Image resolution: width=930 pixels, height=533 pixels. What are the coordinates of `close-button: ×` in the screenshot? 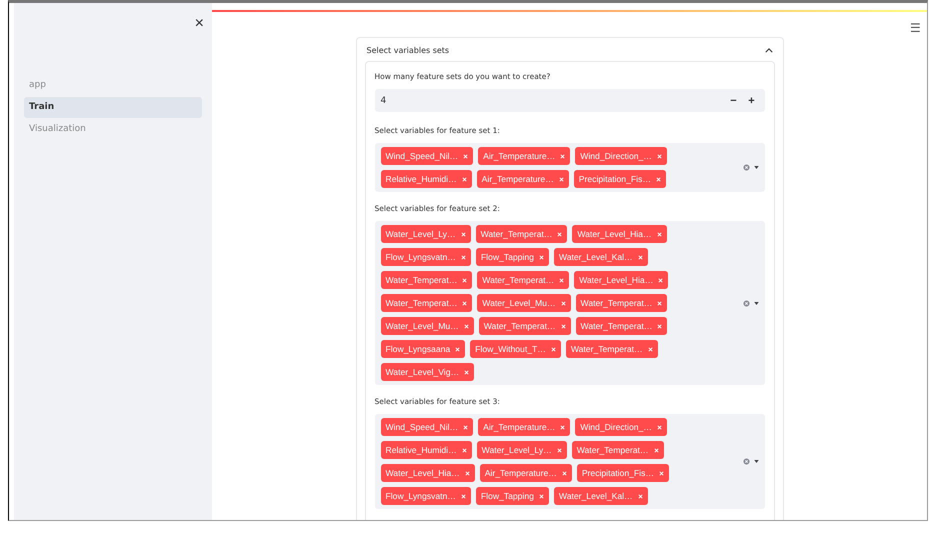 It's located at (199, 24).